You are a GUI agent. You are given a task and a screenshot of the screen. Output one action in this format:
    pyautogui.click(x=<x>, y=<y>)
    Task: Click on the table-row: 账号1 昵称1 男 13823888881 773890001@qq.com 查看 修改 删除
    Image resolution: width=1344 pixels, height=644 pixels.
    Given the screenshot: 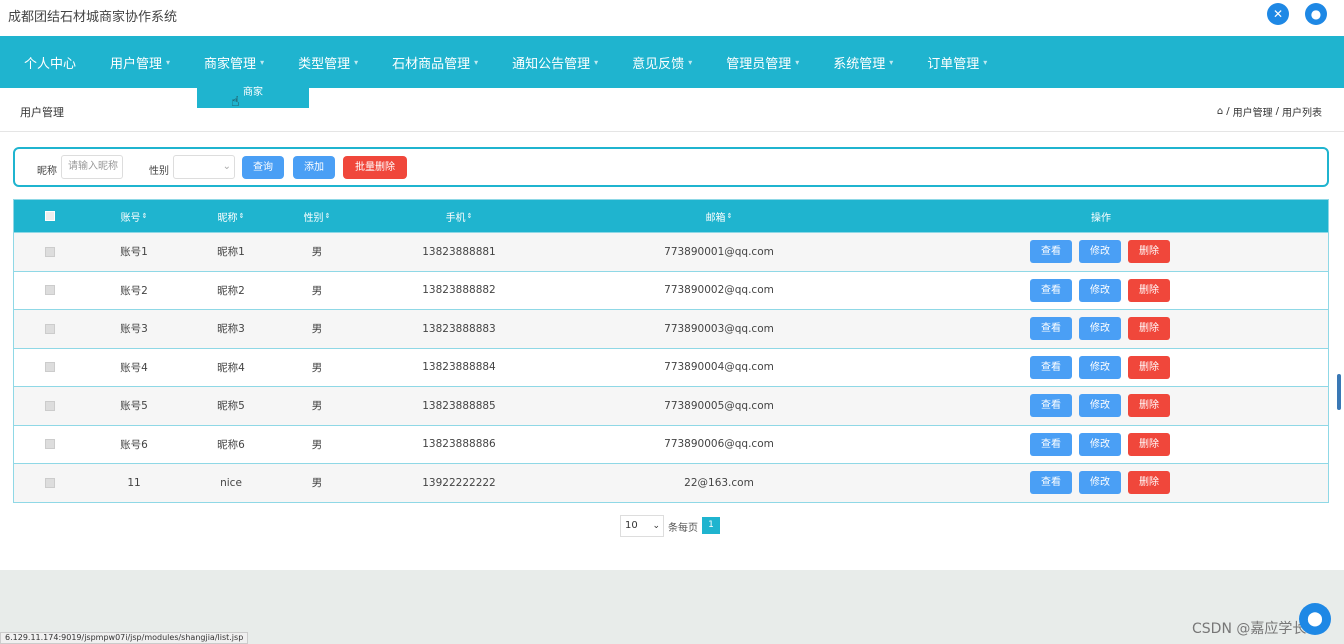 What is the action you would take?
    pyautogui.click(x=671, y=251)
    